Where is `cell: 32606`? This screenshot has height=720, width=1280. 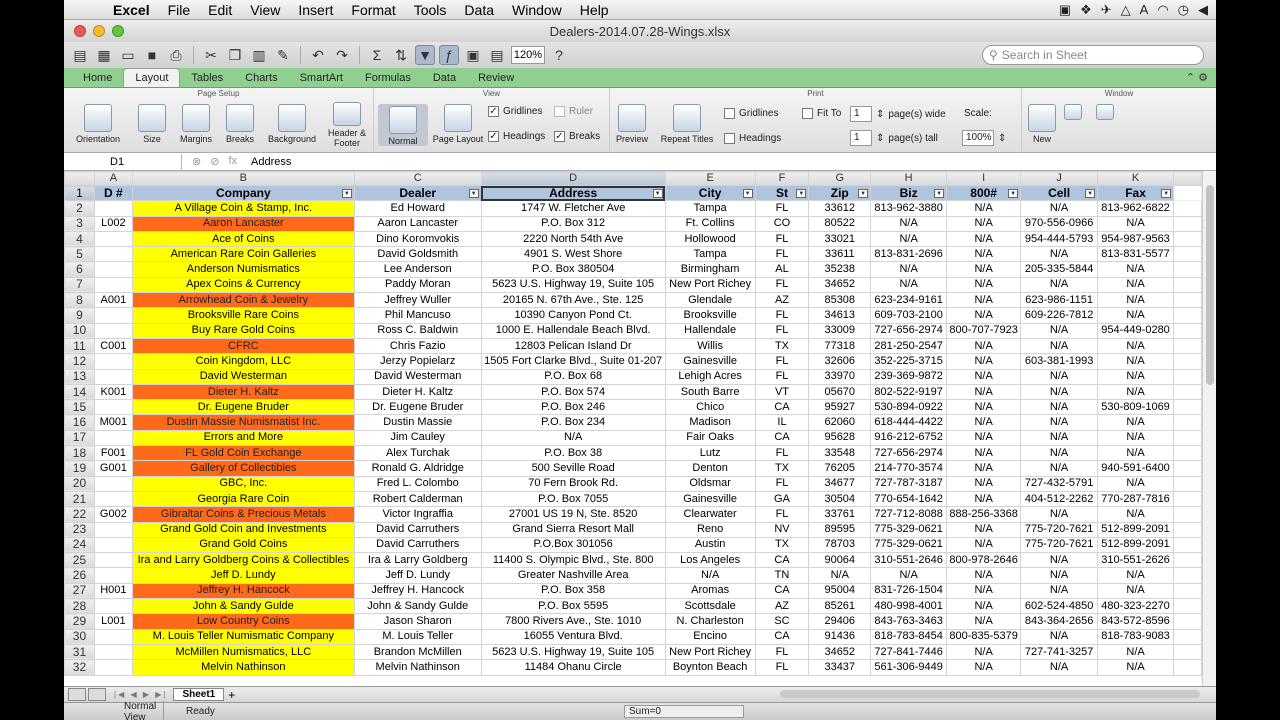 cell: 32606 is located at coordinates (840, 361).